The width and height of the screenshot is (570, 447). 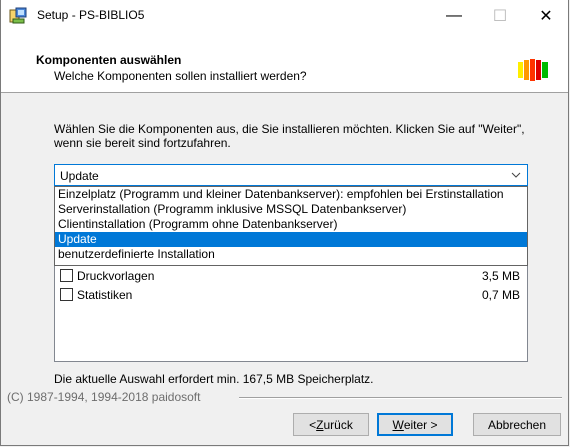 I want to click on setup-app-icon, so click(x=18, y=15).